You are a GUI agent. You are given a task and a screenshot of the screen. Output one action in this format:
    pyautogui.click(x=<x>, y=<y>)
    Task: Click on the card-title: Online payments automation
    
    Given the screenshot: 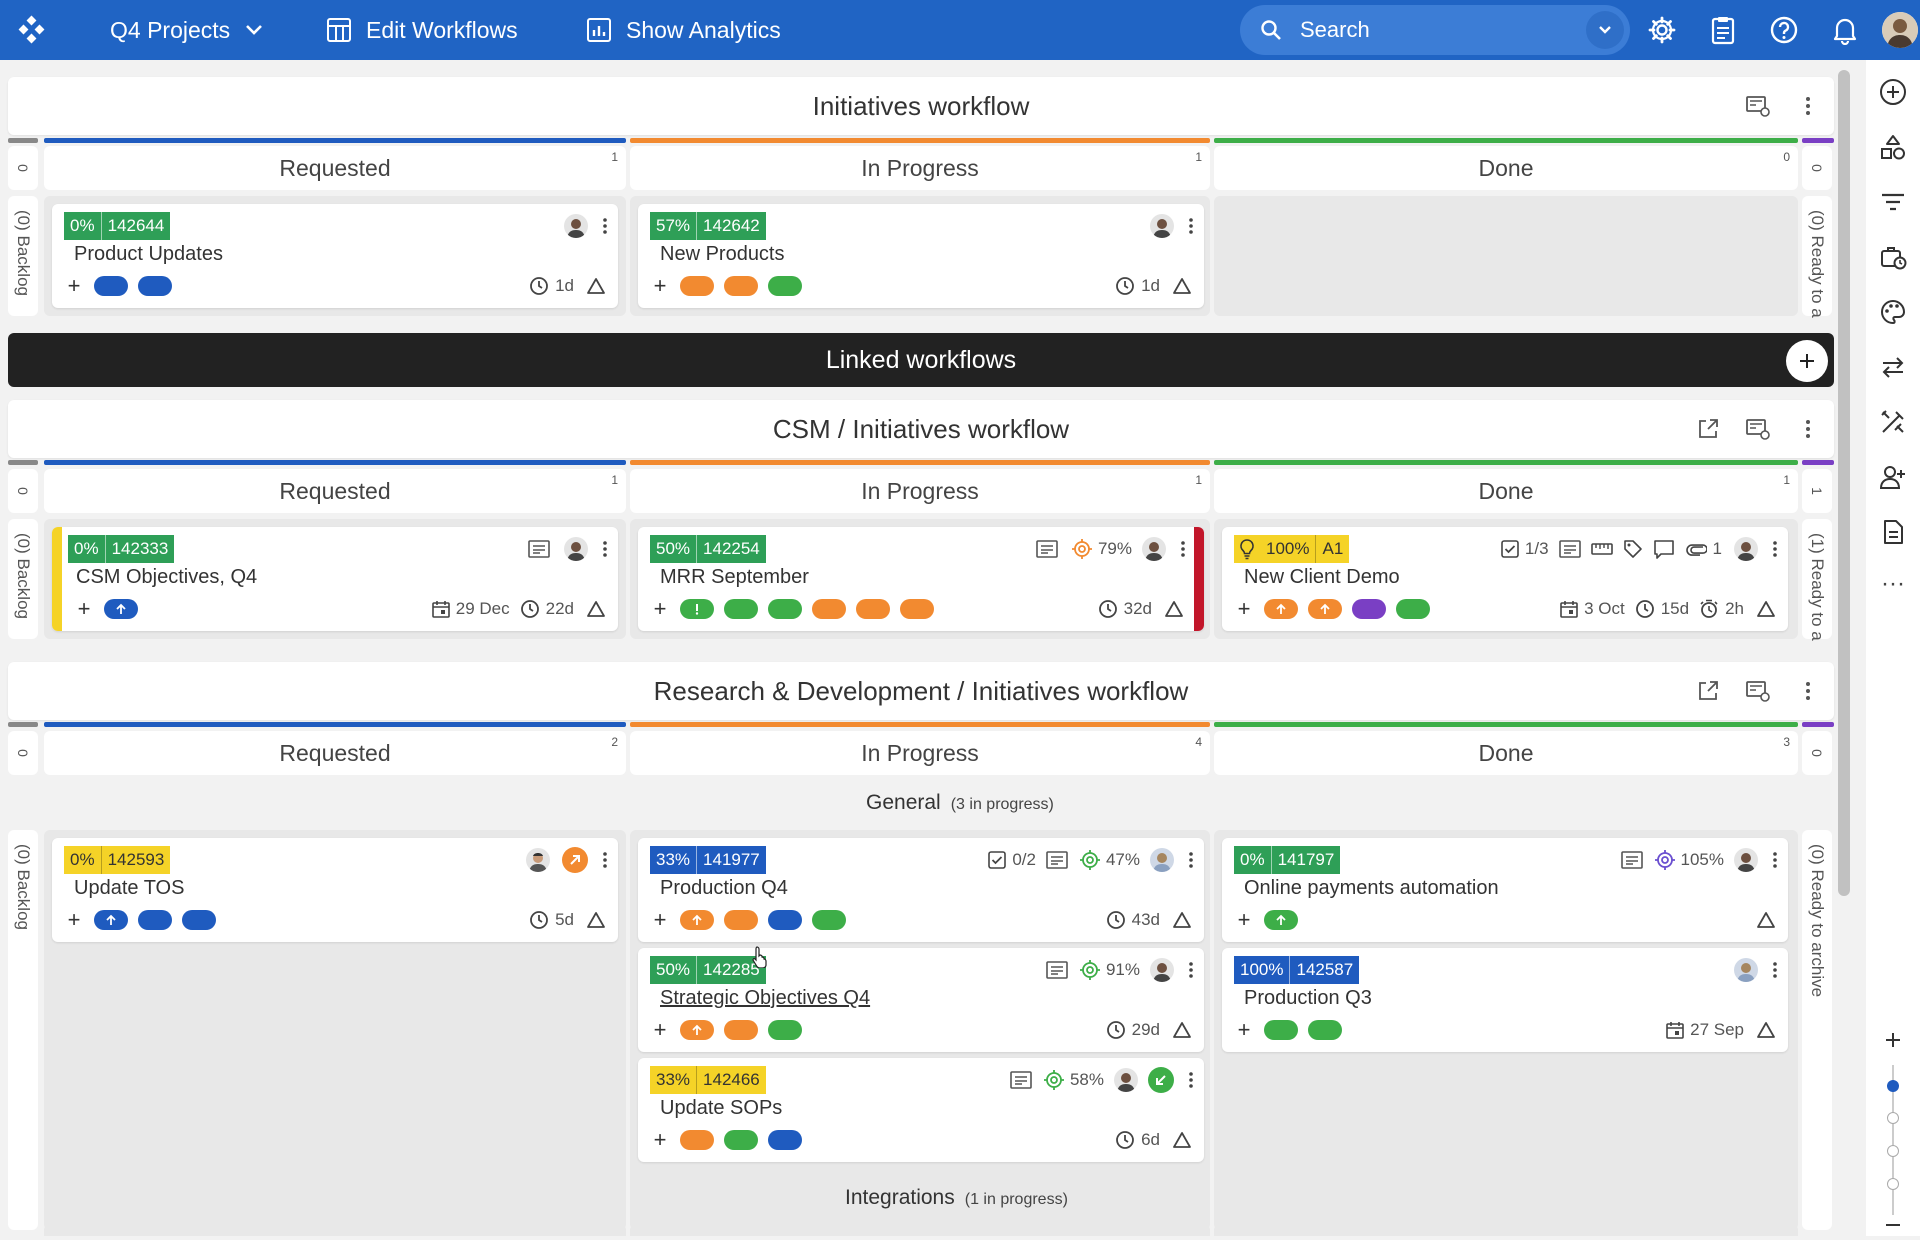 What is the action you would take?
    pyautogui.click(x=1371, y=888)
    